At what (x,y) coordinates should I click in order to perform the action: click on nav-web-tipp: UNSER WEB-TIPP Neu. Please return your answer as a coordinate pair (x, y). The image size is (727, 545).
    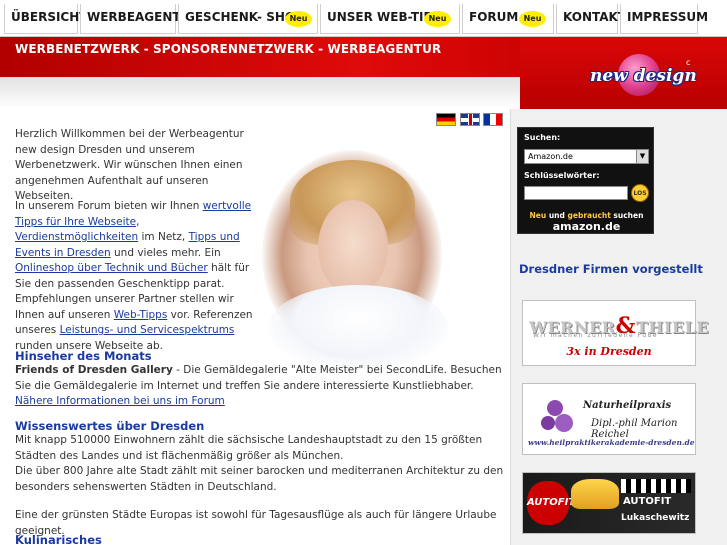
    Looking at the image, I should click on (390, 19).